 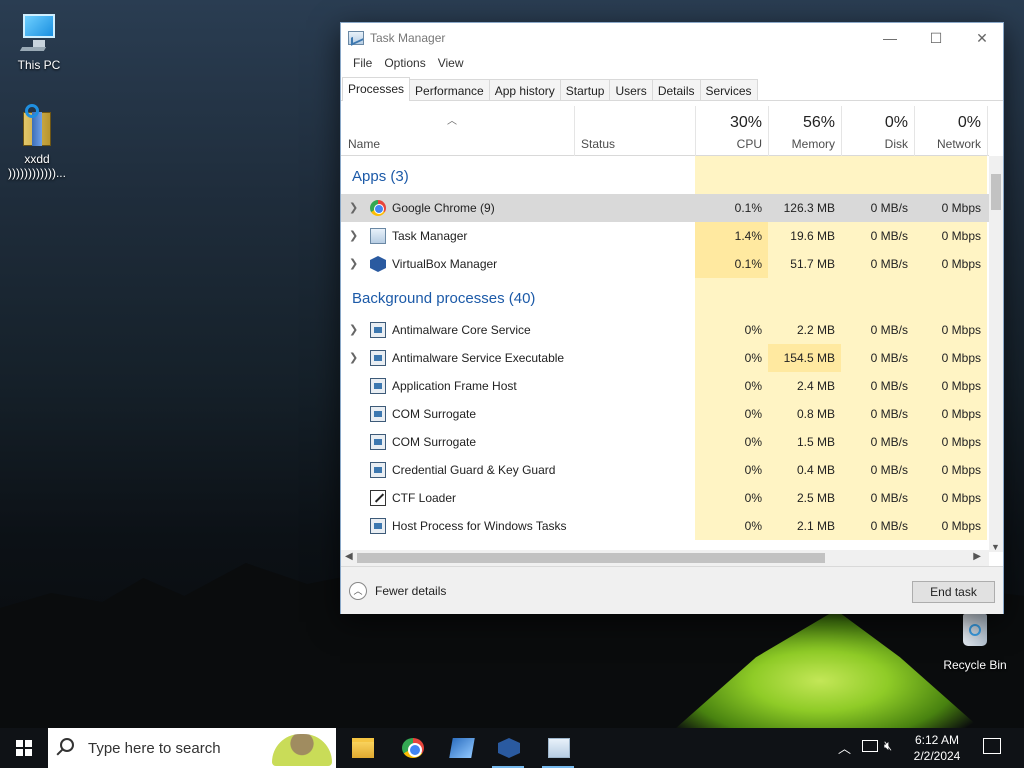 What do you see at coordinates (870, 746) in the screenshot?
I see `network-icon` at bounding box center [870, 746].